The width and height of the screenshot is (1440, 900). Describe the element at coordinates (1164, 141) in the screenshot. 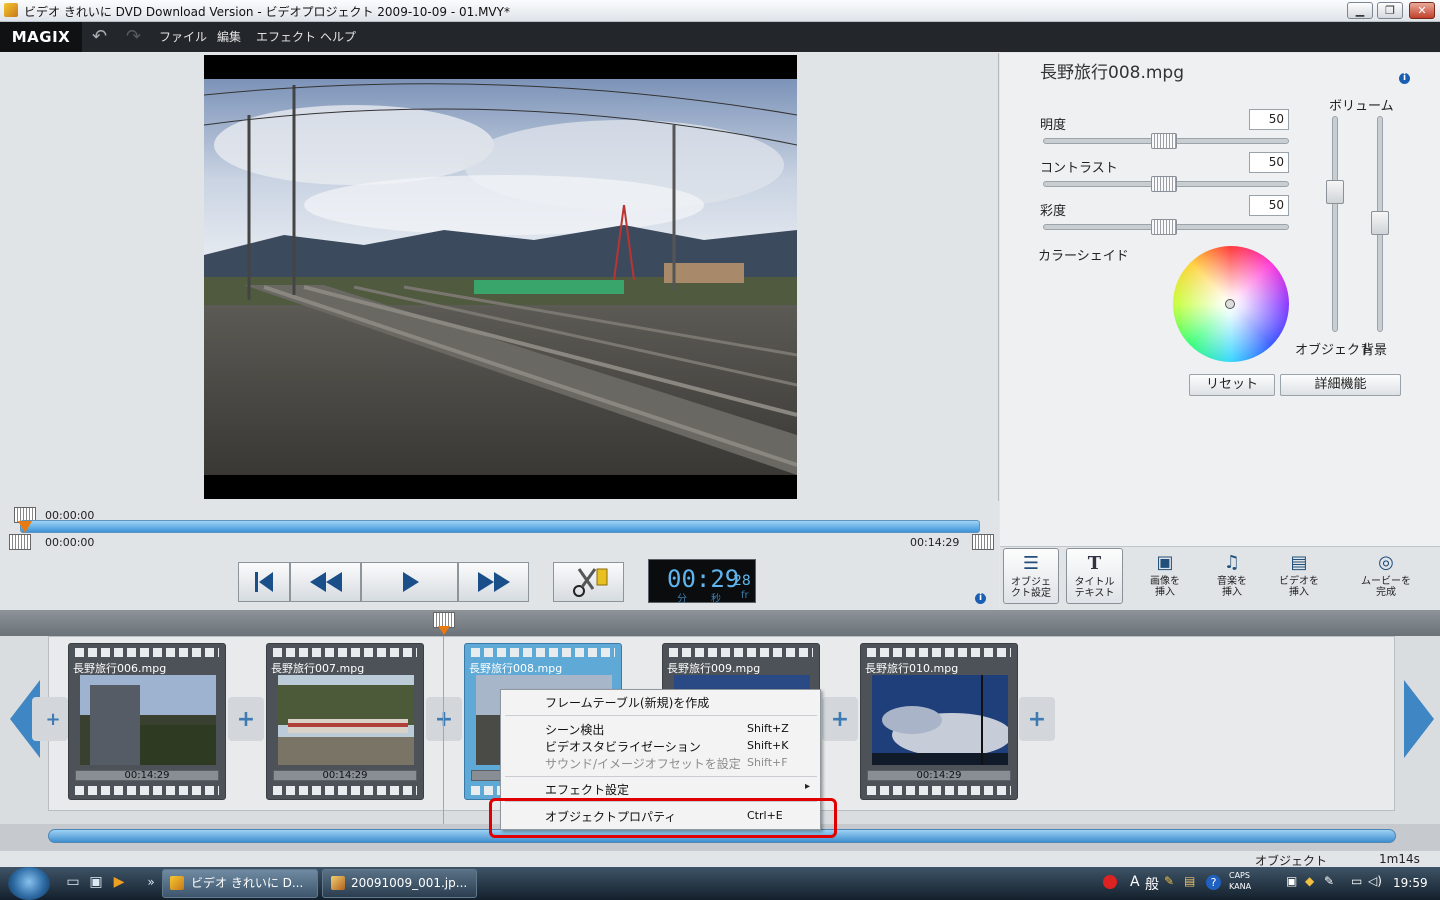

I see `brightness-slider-thumb` at that location.